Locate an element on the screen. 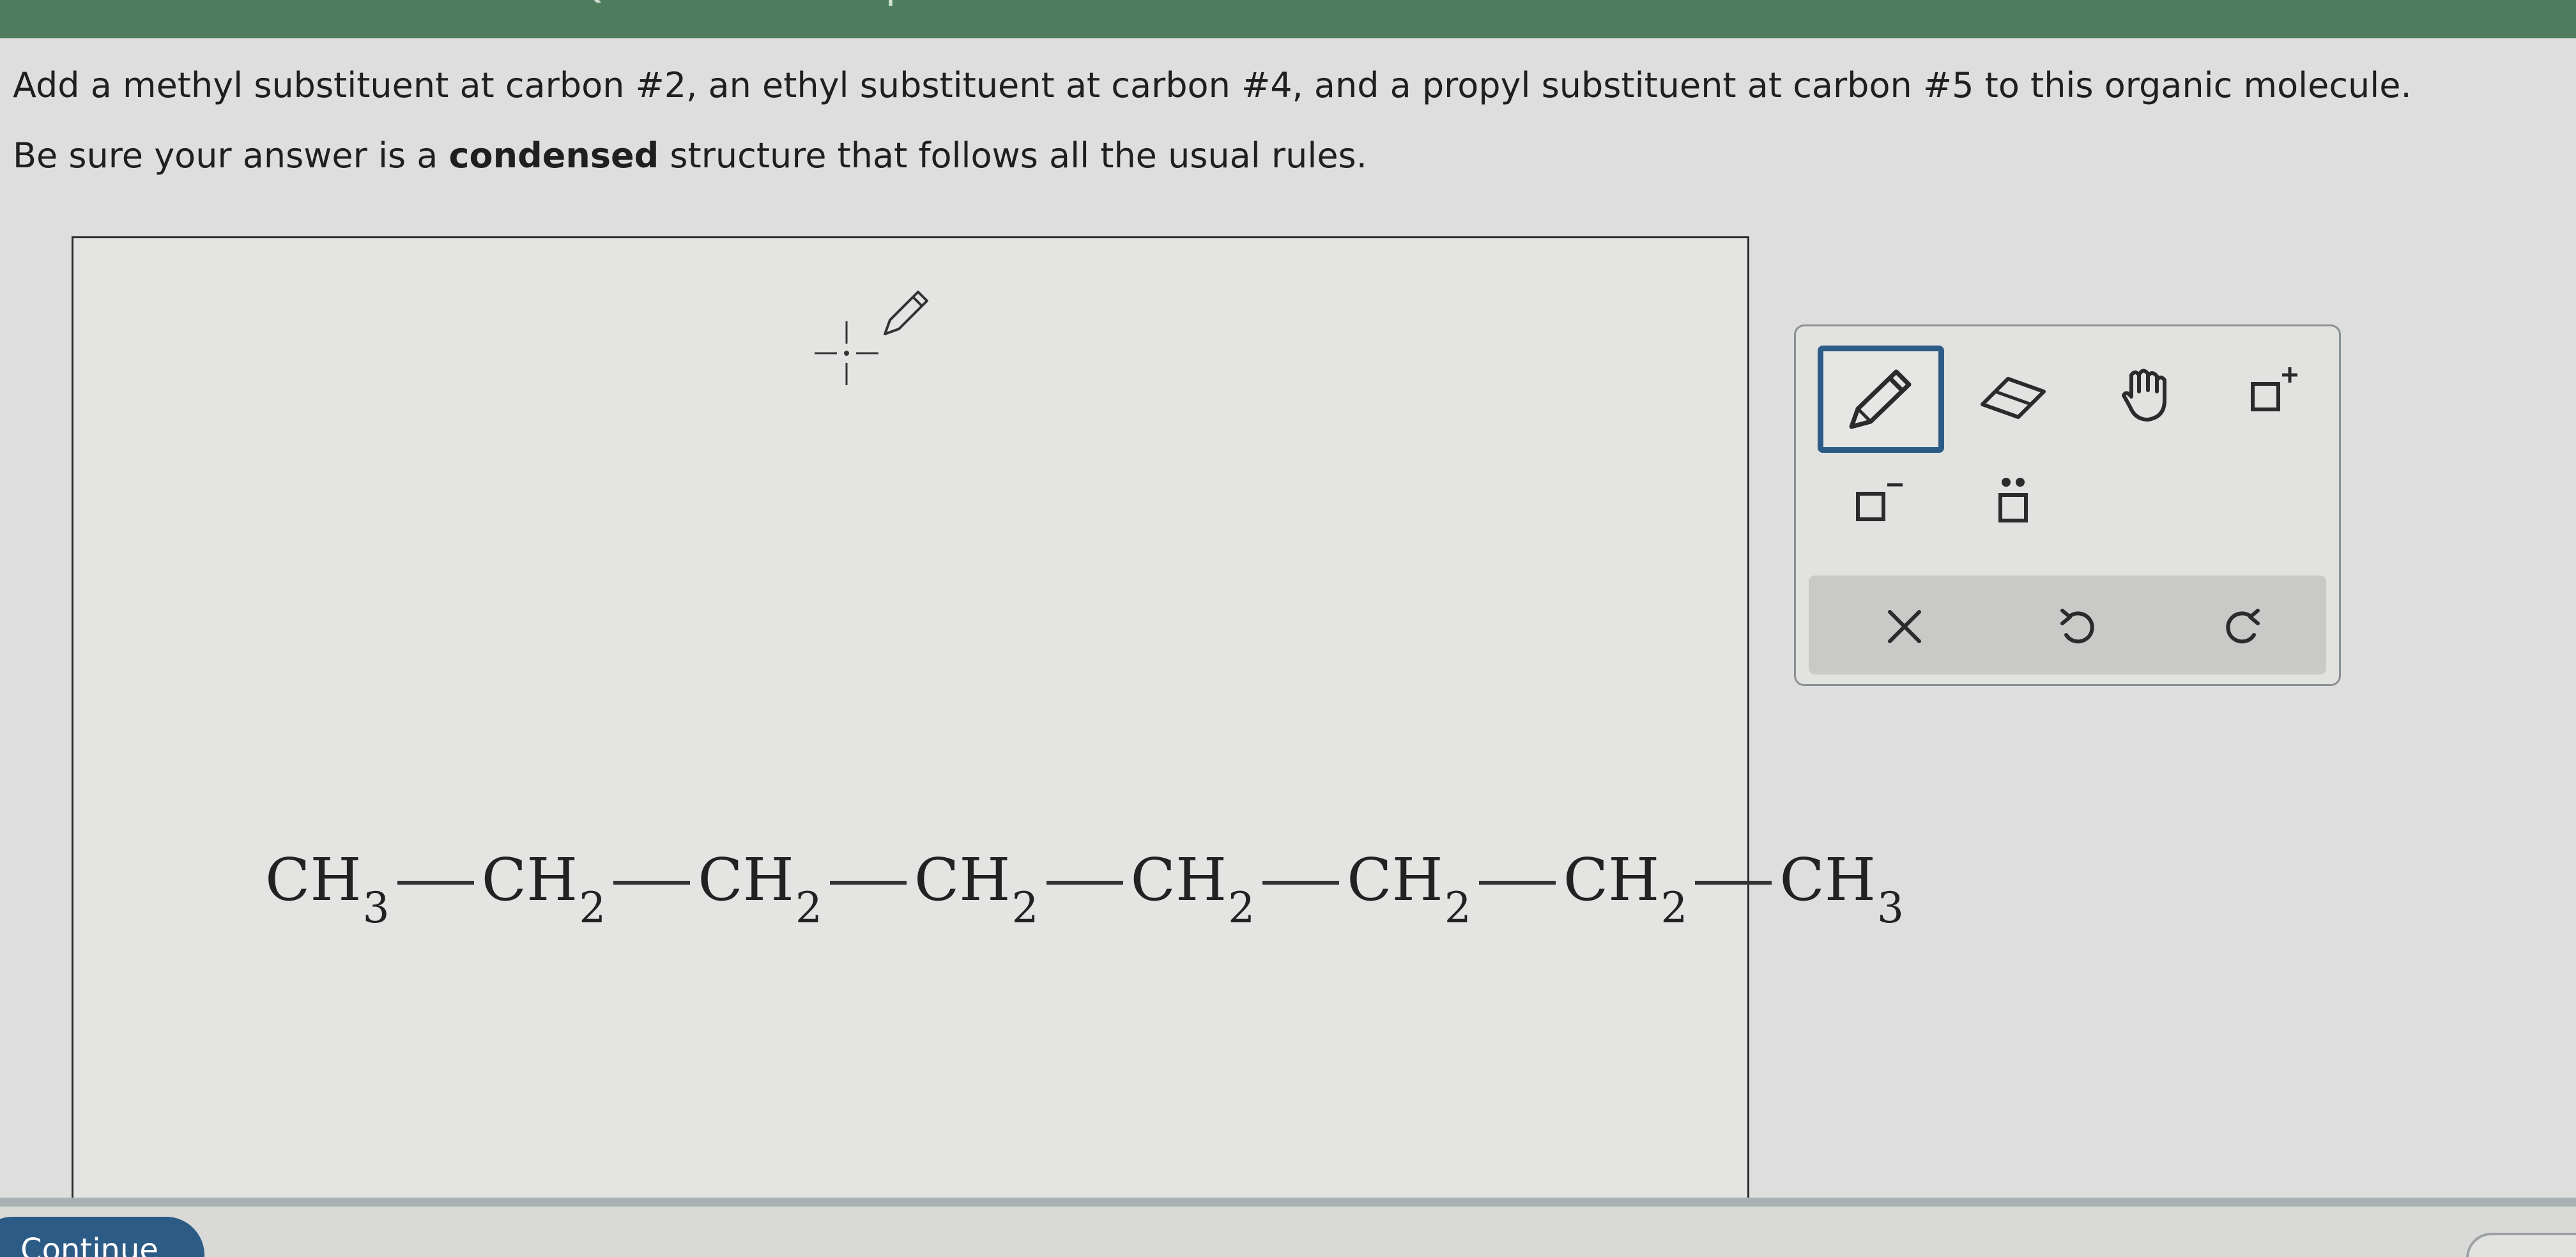 Image resolution: width=2576 pixels, height=1257 pixels. submit-button is located at coordinates (2521, 1245).